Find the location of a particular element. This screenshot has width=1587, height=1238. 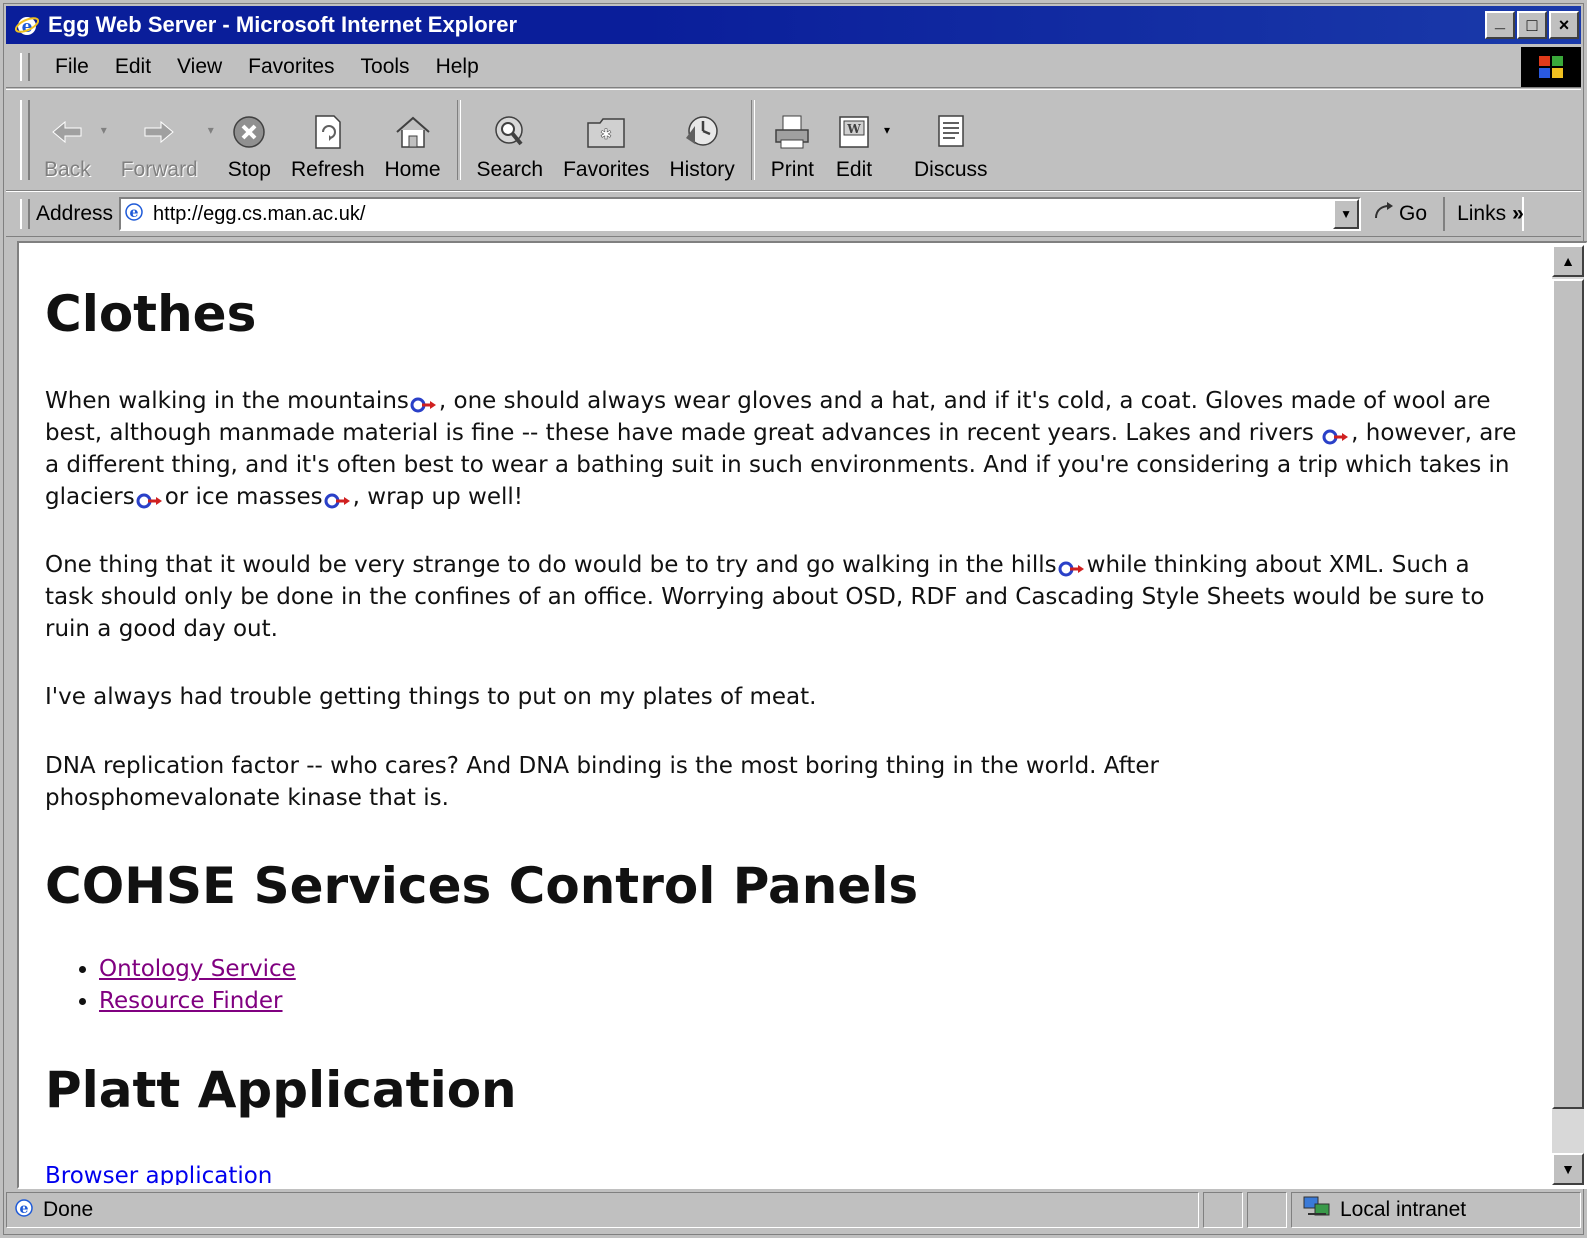

search-icon is located at coordinates (510, 132).